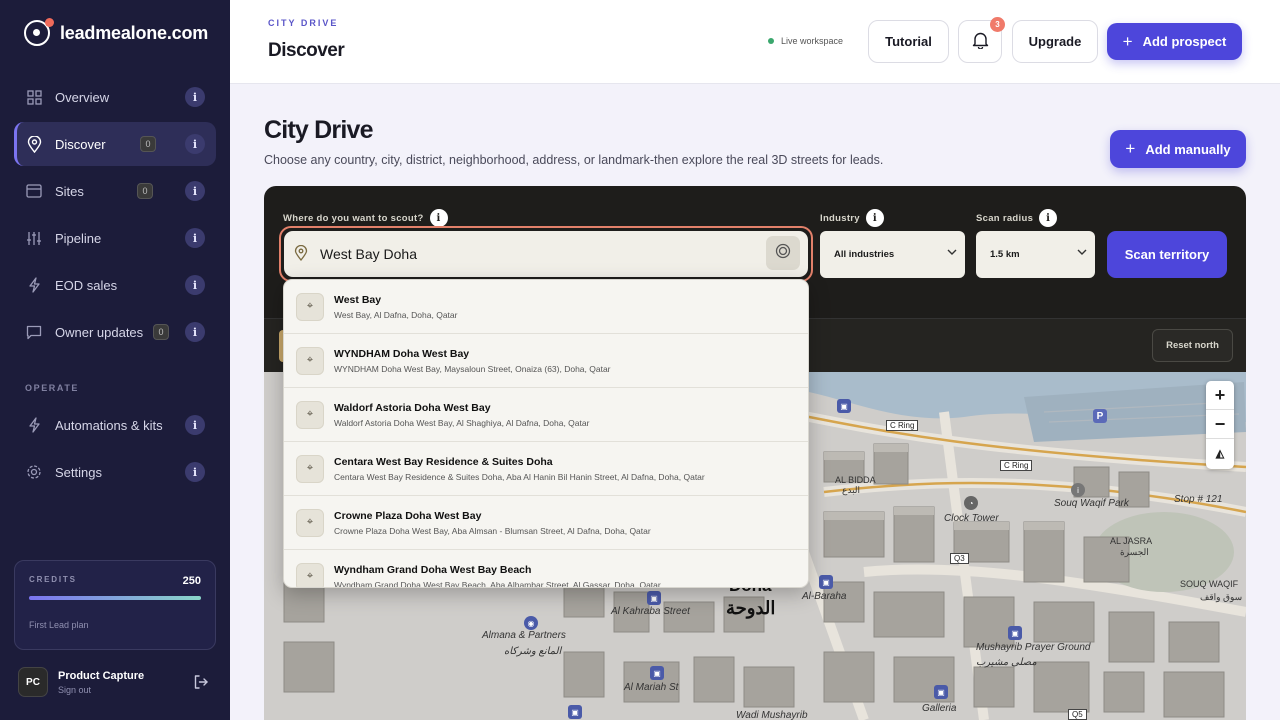 The image size is (1280, 720). What do you see at coordinates (78, 238) in the screenshot?
I see `sidebar-item-label: Pipeline` at bounding box center [78, 238].